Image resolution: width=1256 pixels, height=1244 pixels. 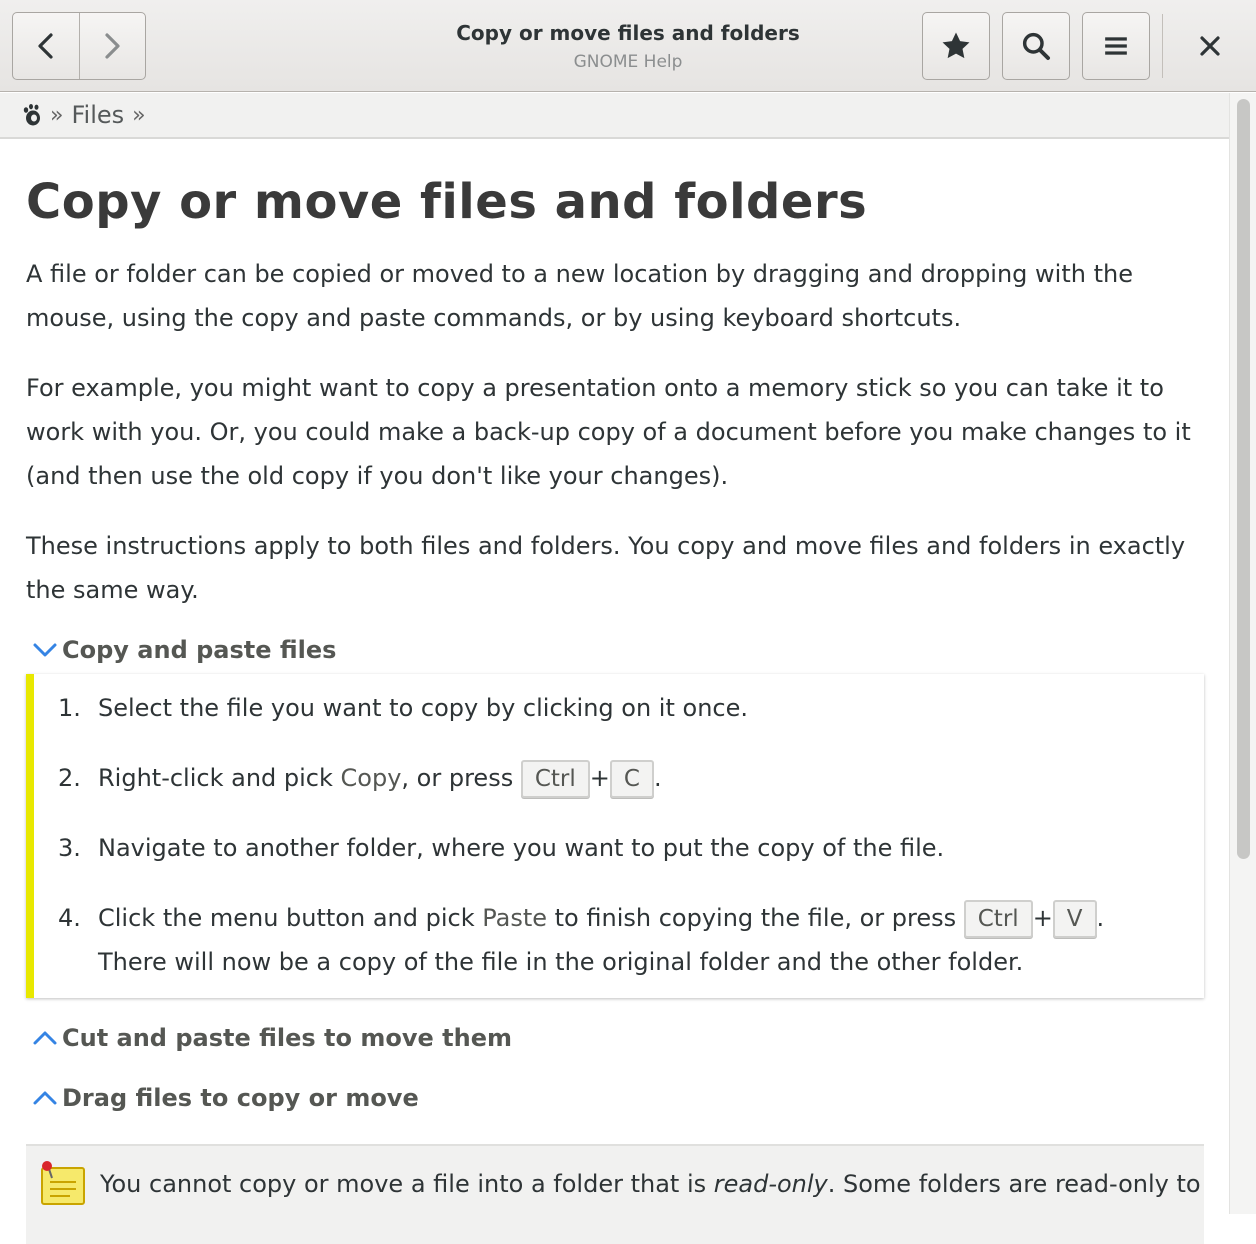 I want to click on breadcrumb: » Files », so click(x=614, y=116).